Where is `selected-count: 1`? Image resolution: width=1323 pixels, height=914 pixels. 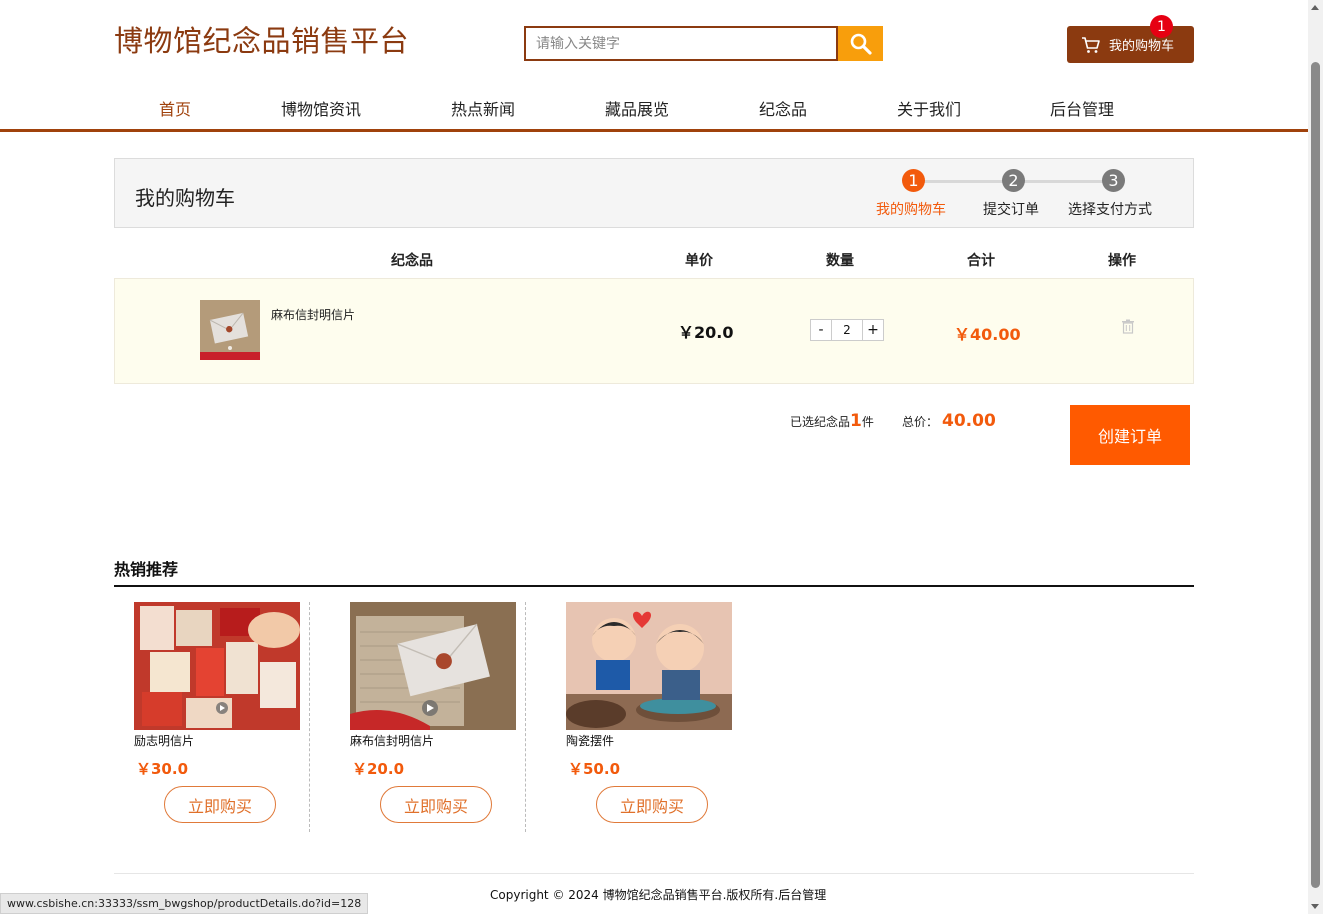 selected-count: 1 is located at coordinates (856, 421).